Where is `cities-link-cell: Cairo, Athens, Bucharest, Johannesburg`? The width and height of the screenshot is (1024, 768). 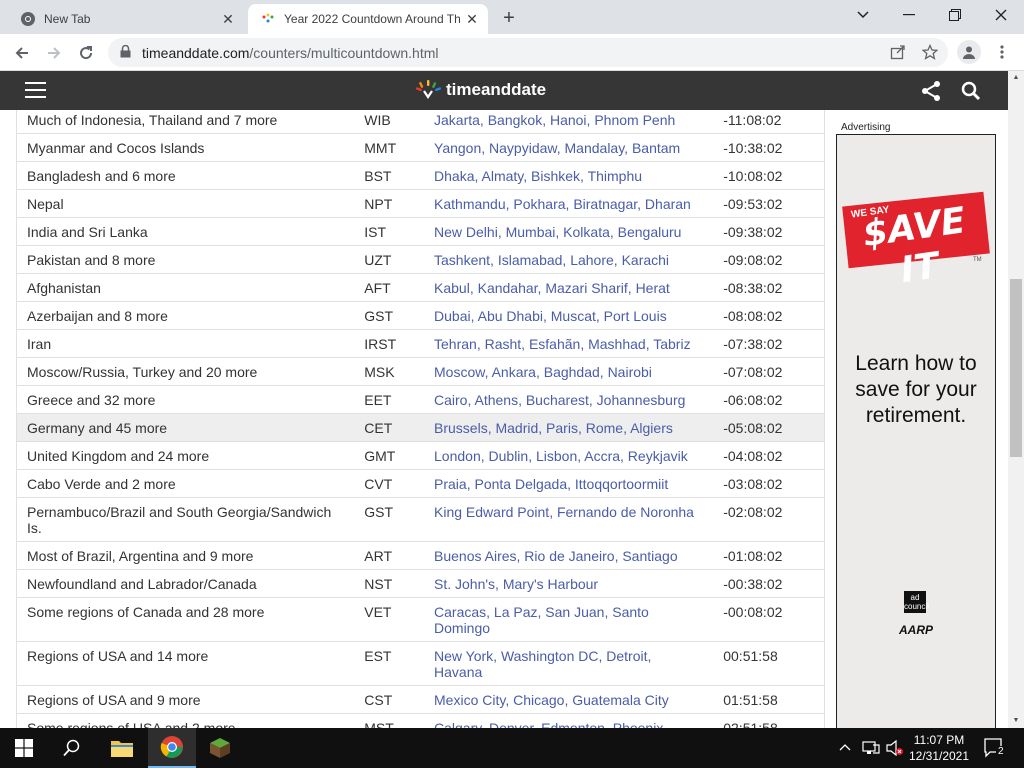
cities-link-cell: Cairo, Athens, Bucharest, Johannesburg is located at coordinates (569, 399).